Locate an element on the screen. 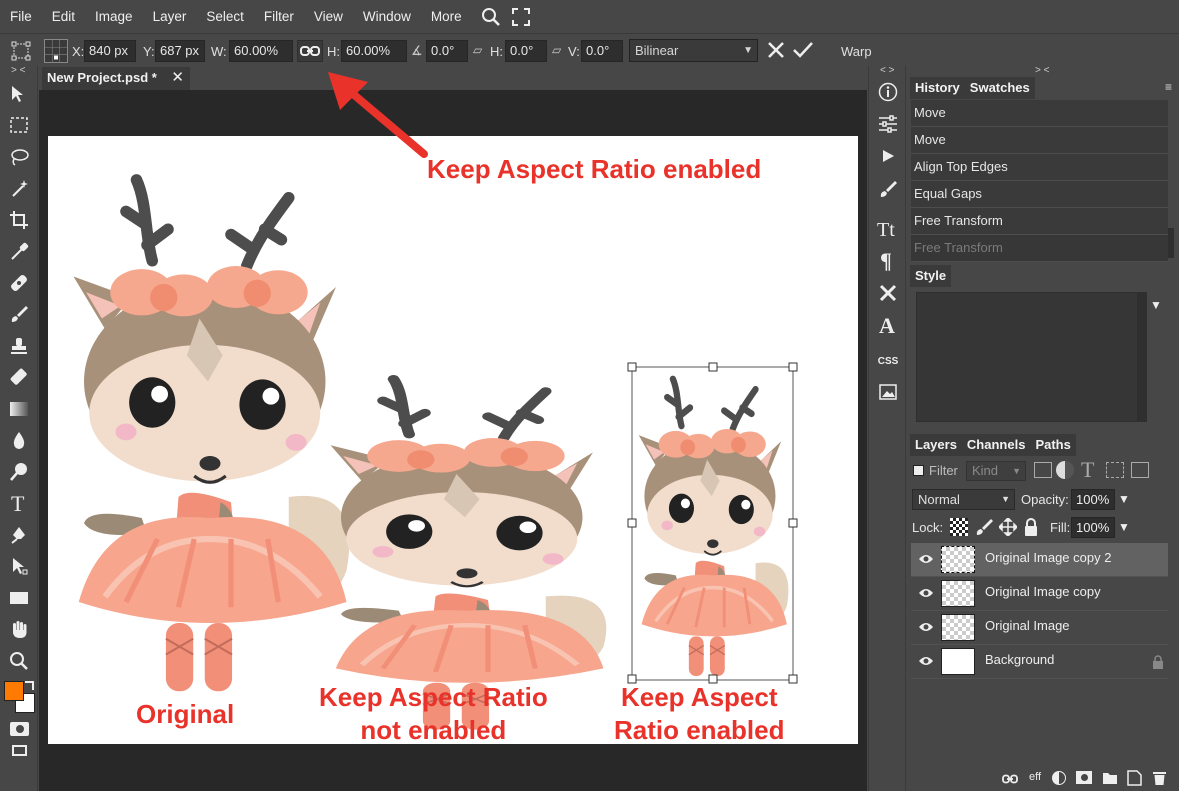  tab-paths: Paths is located at coordinates (1053, 445).